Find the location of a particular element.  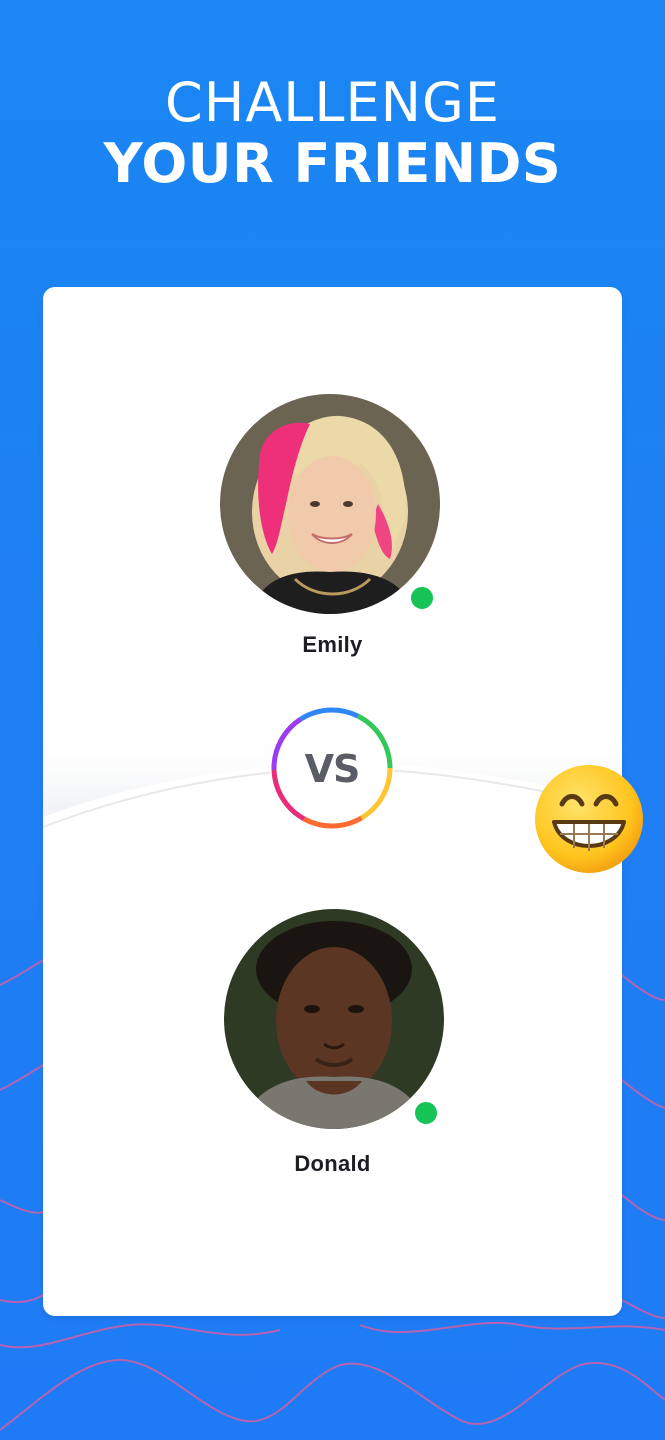

vs-label: VS is located at coordinates (332, 769).